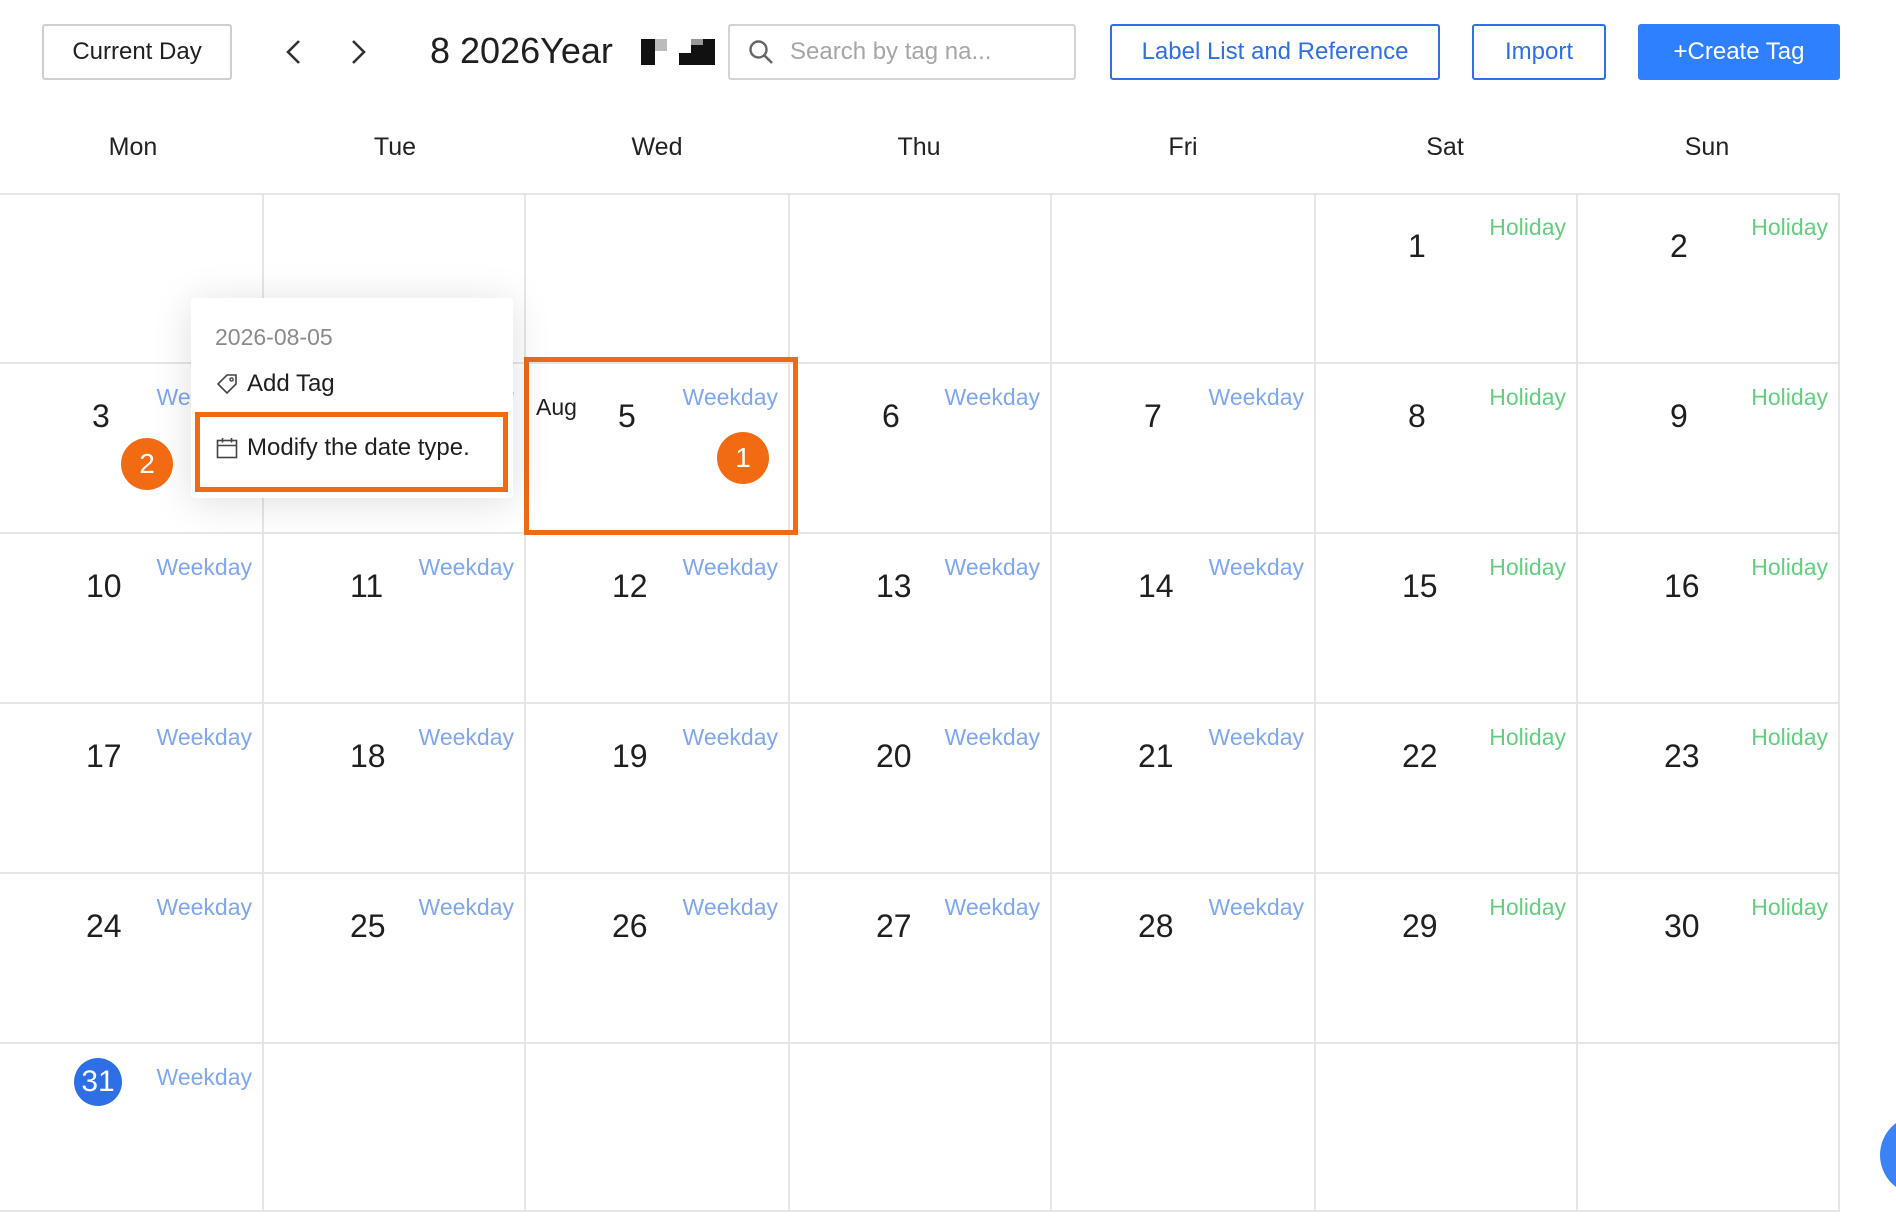 Image resolution: width=1896 pixels, height=1222 pixels. What do you see at coordinates (1184, 619) in the screenshot?
I see `calendar-cell: 14 Weekday` at bounding box center [1184, 619].